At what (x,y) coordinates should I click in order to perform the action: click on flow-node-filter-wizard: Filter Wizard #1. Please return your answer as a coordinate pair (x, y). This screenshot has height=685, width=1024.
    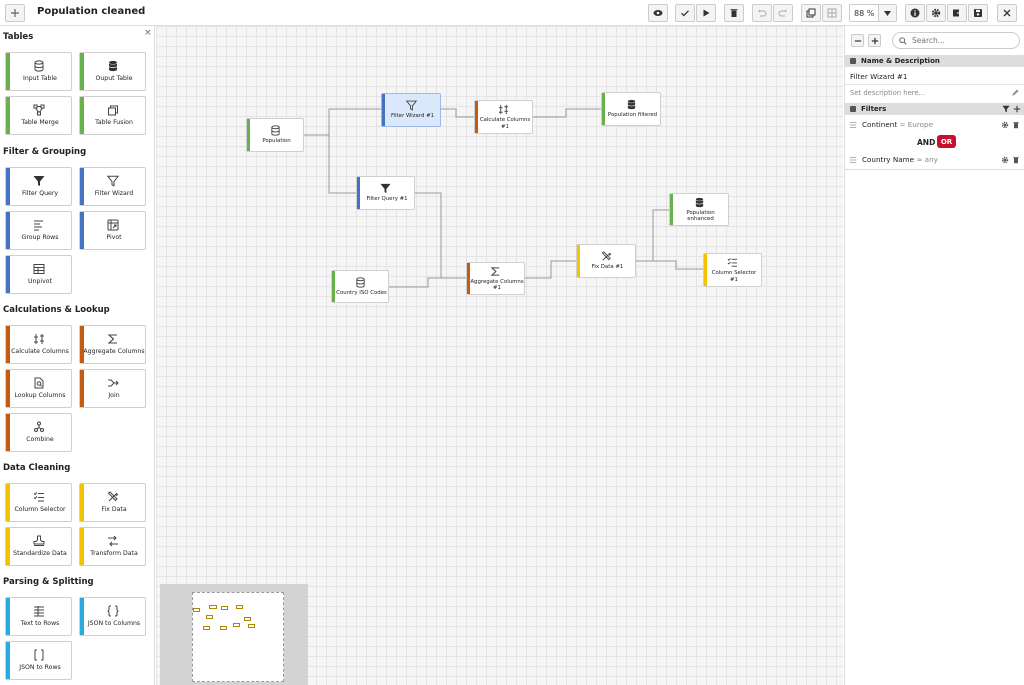
    Looking at the image, I should click on (411, 110).